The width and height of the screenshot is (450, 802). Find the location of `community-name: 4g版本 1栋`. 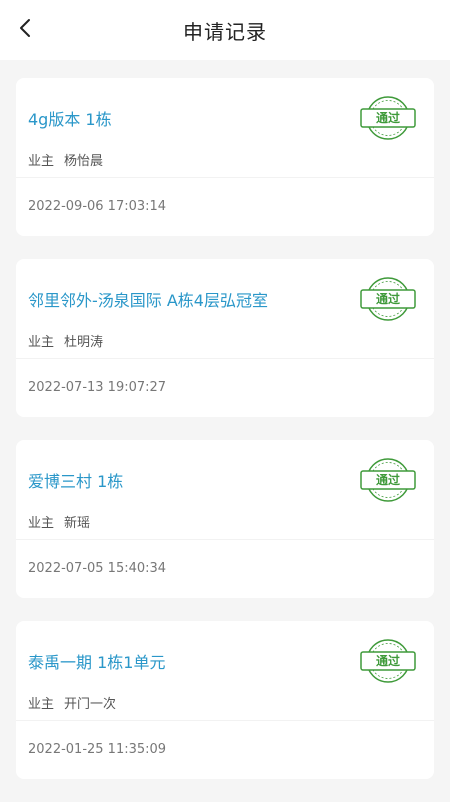

community-name: 4g版本 1栋 is located at coordinates (70, 119).